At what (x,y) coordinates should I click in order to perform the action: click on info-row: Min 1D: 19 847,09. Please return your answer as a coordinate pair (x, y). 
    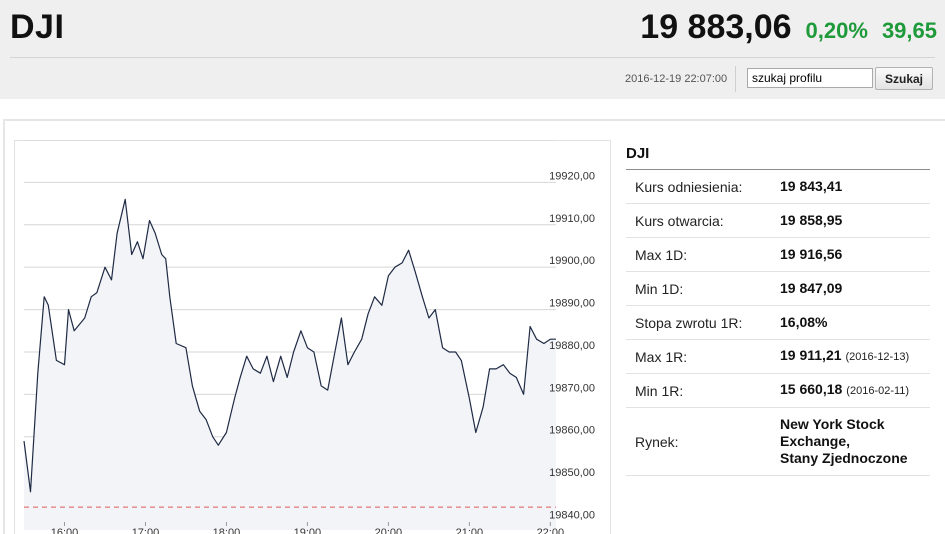
    Looking at the image, I should click on (778, 289).